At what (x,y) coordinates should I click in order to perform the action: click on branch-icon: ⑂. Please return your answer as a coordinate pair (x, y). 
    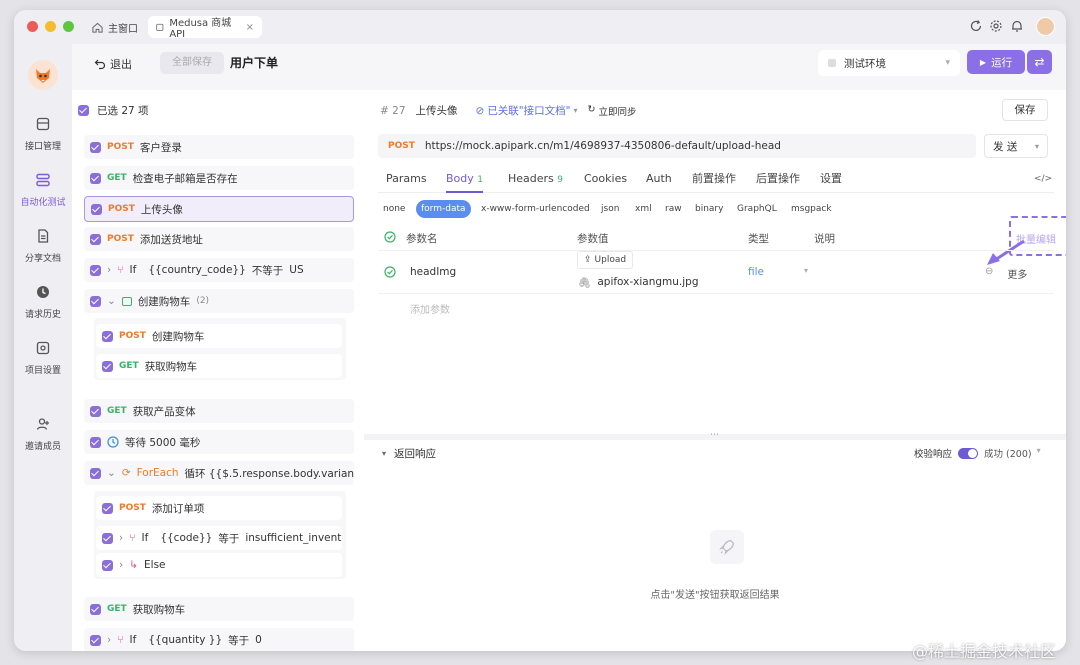
    Looking at the image, I should click on (132, 538).